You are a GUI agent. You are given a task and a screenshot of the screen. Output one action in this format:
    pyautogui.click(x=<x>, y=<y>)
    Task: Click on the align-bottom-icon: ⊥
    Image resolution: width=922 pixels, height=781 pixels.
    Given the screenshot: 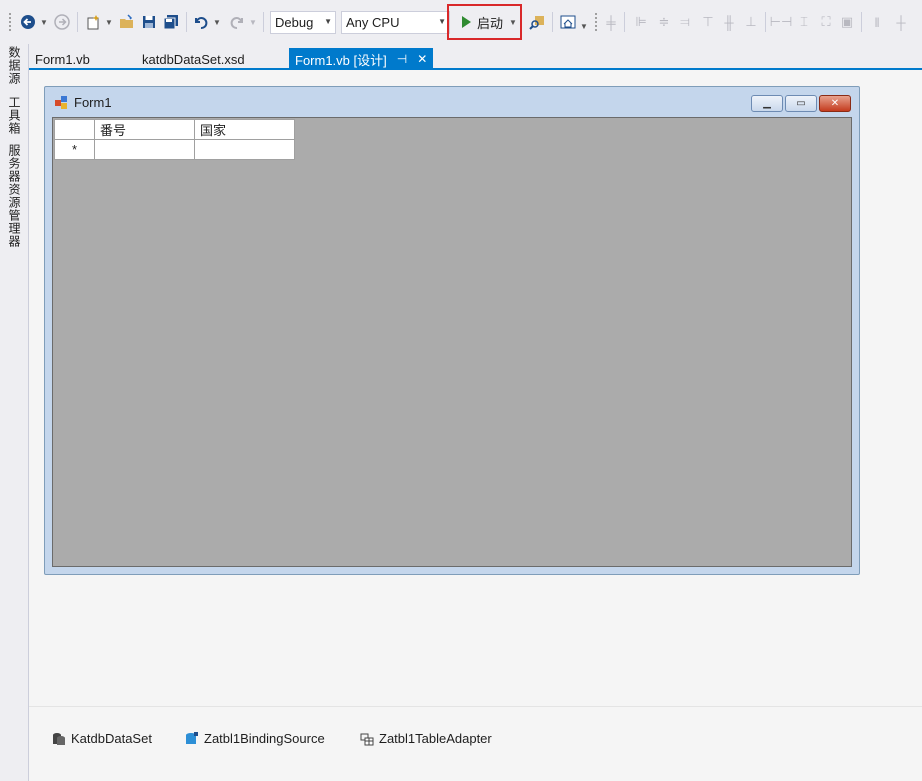 What is the action you would take?
    pyautogui.click(x=751, y=21)
    